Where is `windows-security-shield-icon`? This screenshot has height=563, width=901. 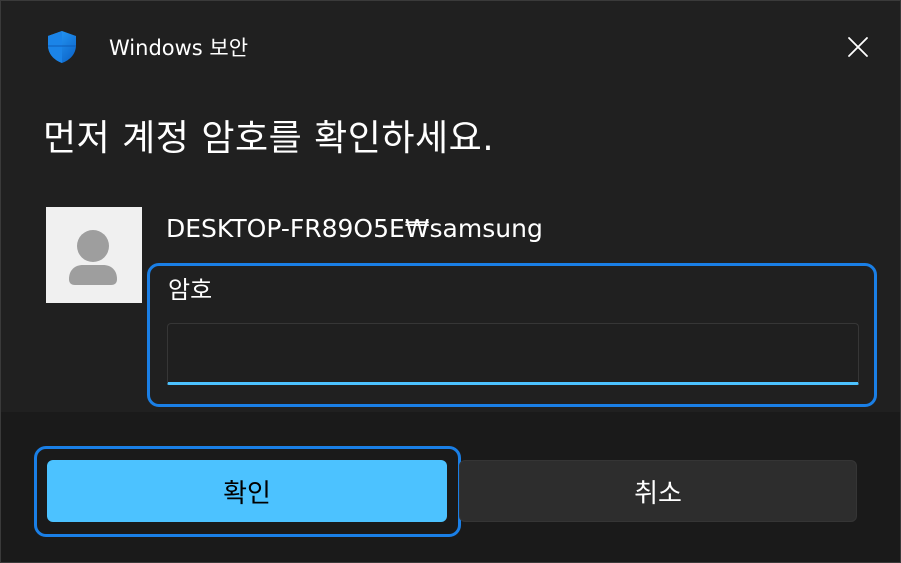
windows-security-shield-icon is located at coordinates (62, 47).